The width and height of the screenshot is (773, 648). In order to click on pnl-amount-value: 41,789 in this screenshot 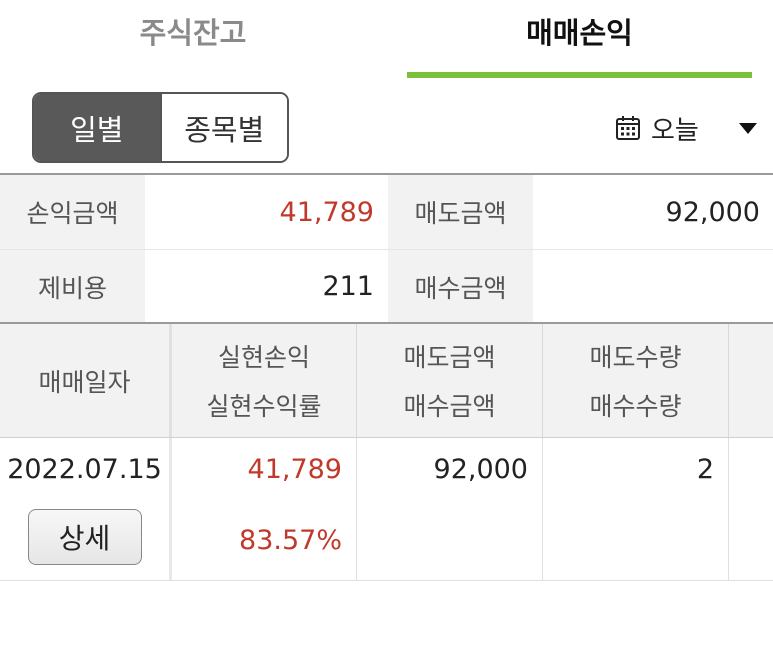, I will do `click(326, 212)`.